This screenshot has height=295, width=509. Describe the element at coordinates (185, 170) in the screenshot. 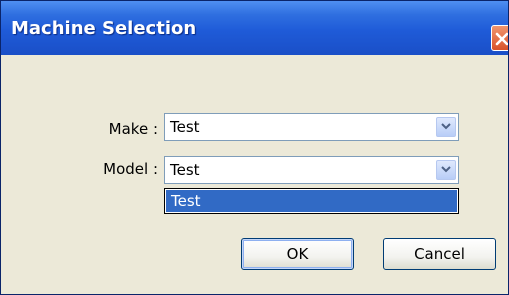

I see `model-value: Test` at that location.